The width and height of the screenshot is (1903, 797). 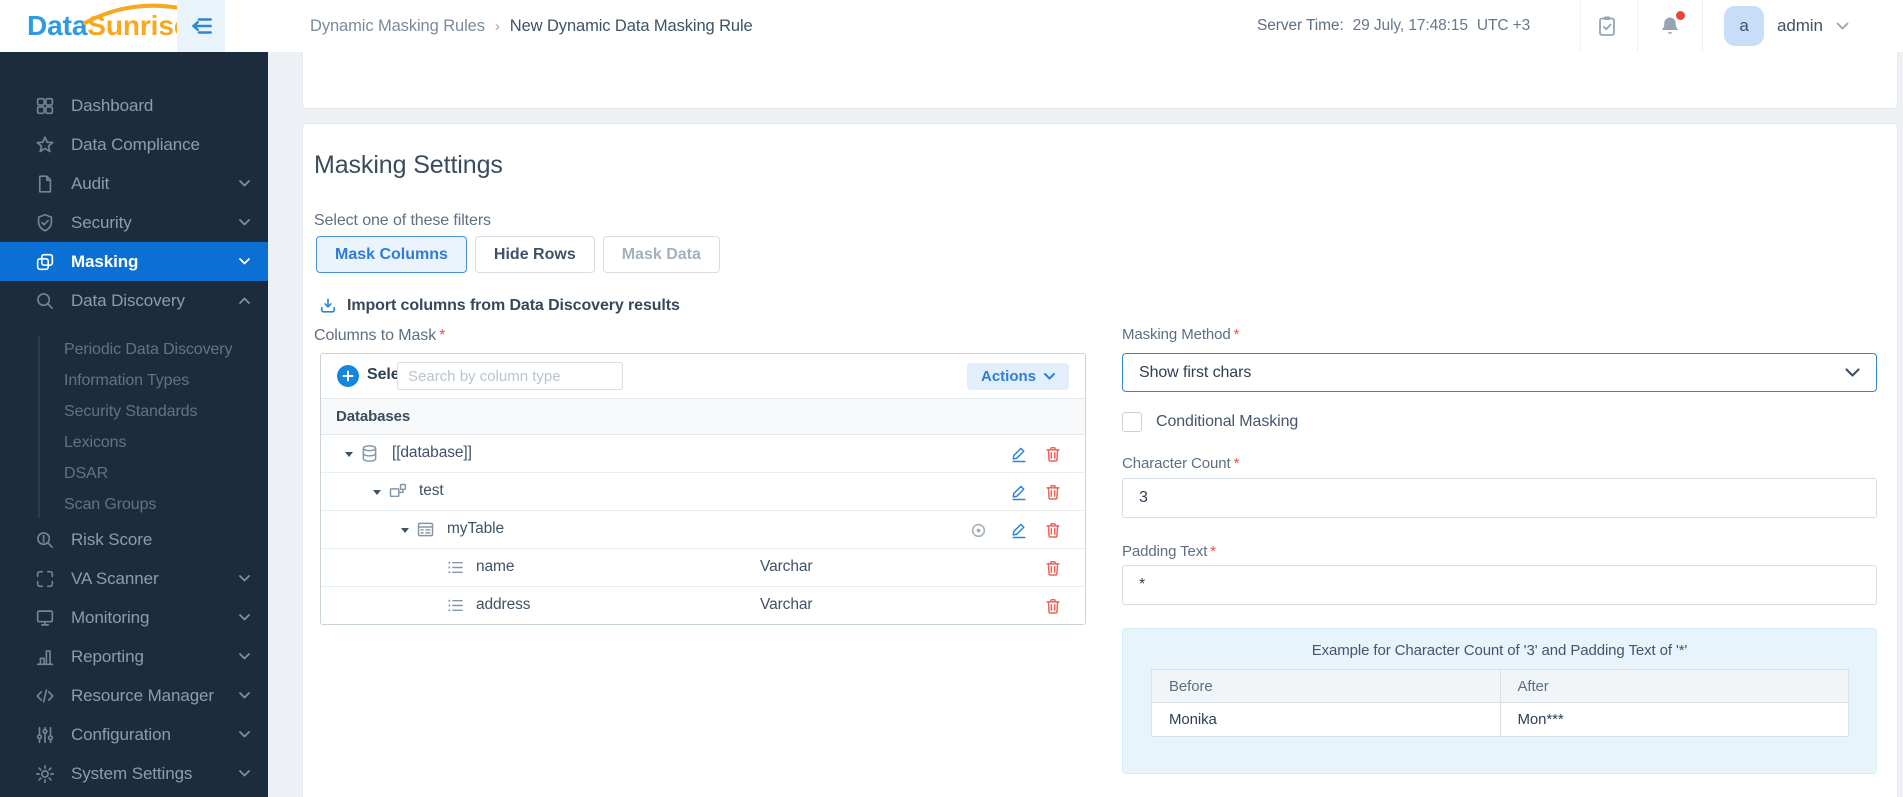 What do you see at coordinates (375, 335) in the screenshot?
I see `columns-to-mask-text: Columns to Mask` at bounding box center [375, 335].